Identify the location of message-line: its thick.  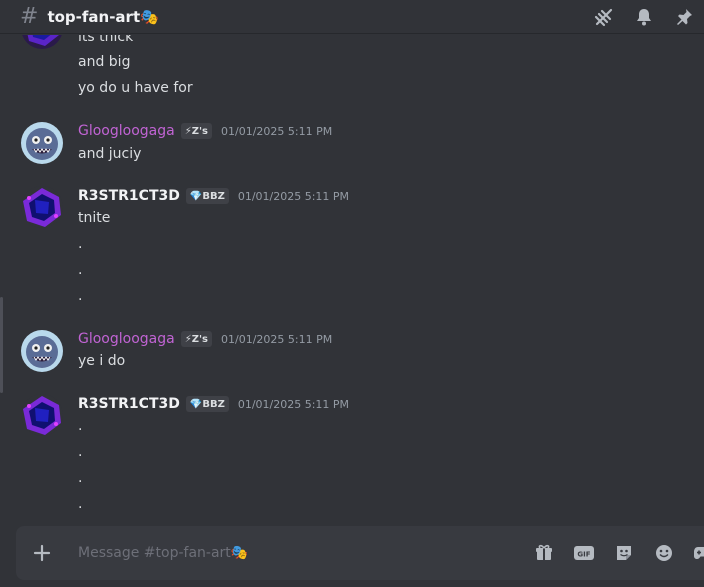
(106, 40).